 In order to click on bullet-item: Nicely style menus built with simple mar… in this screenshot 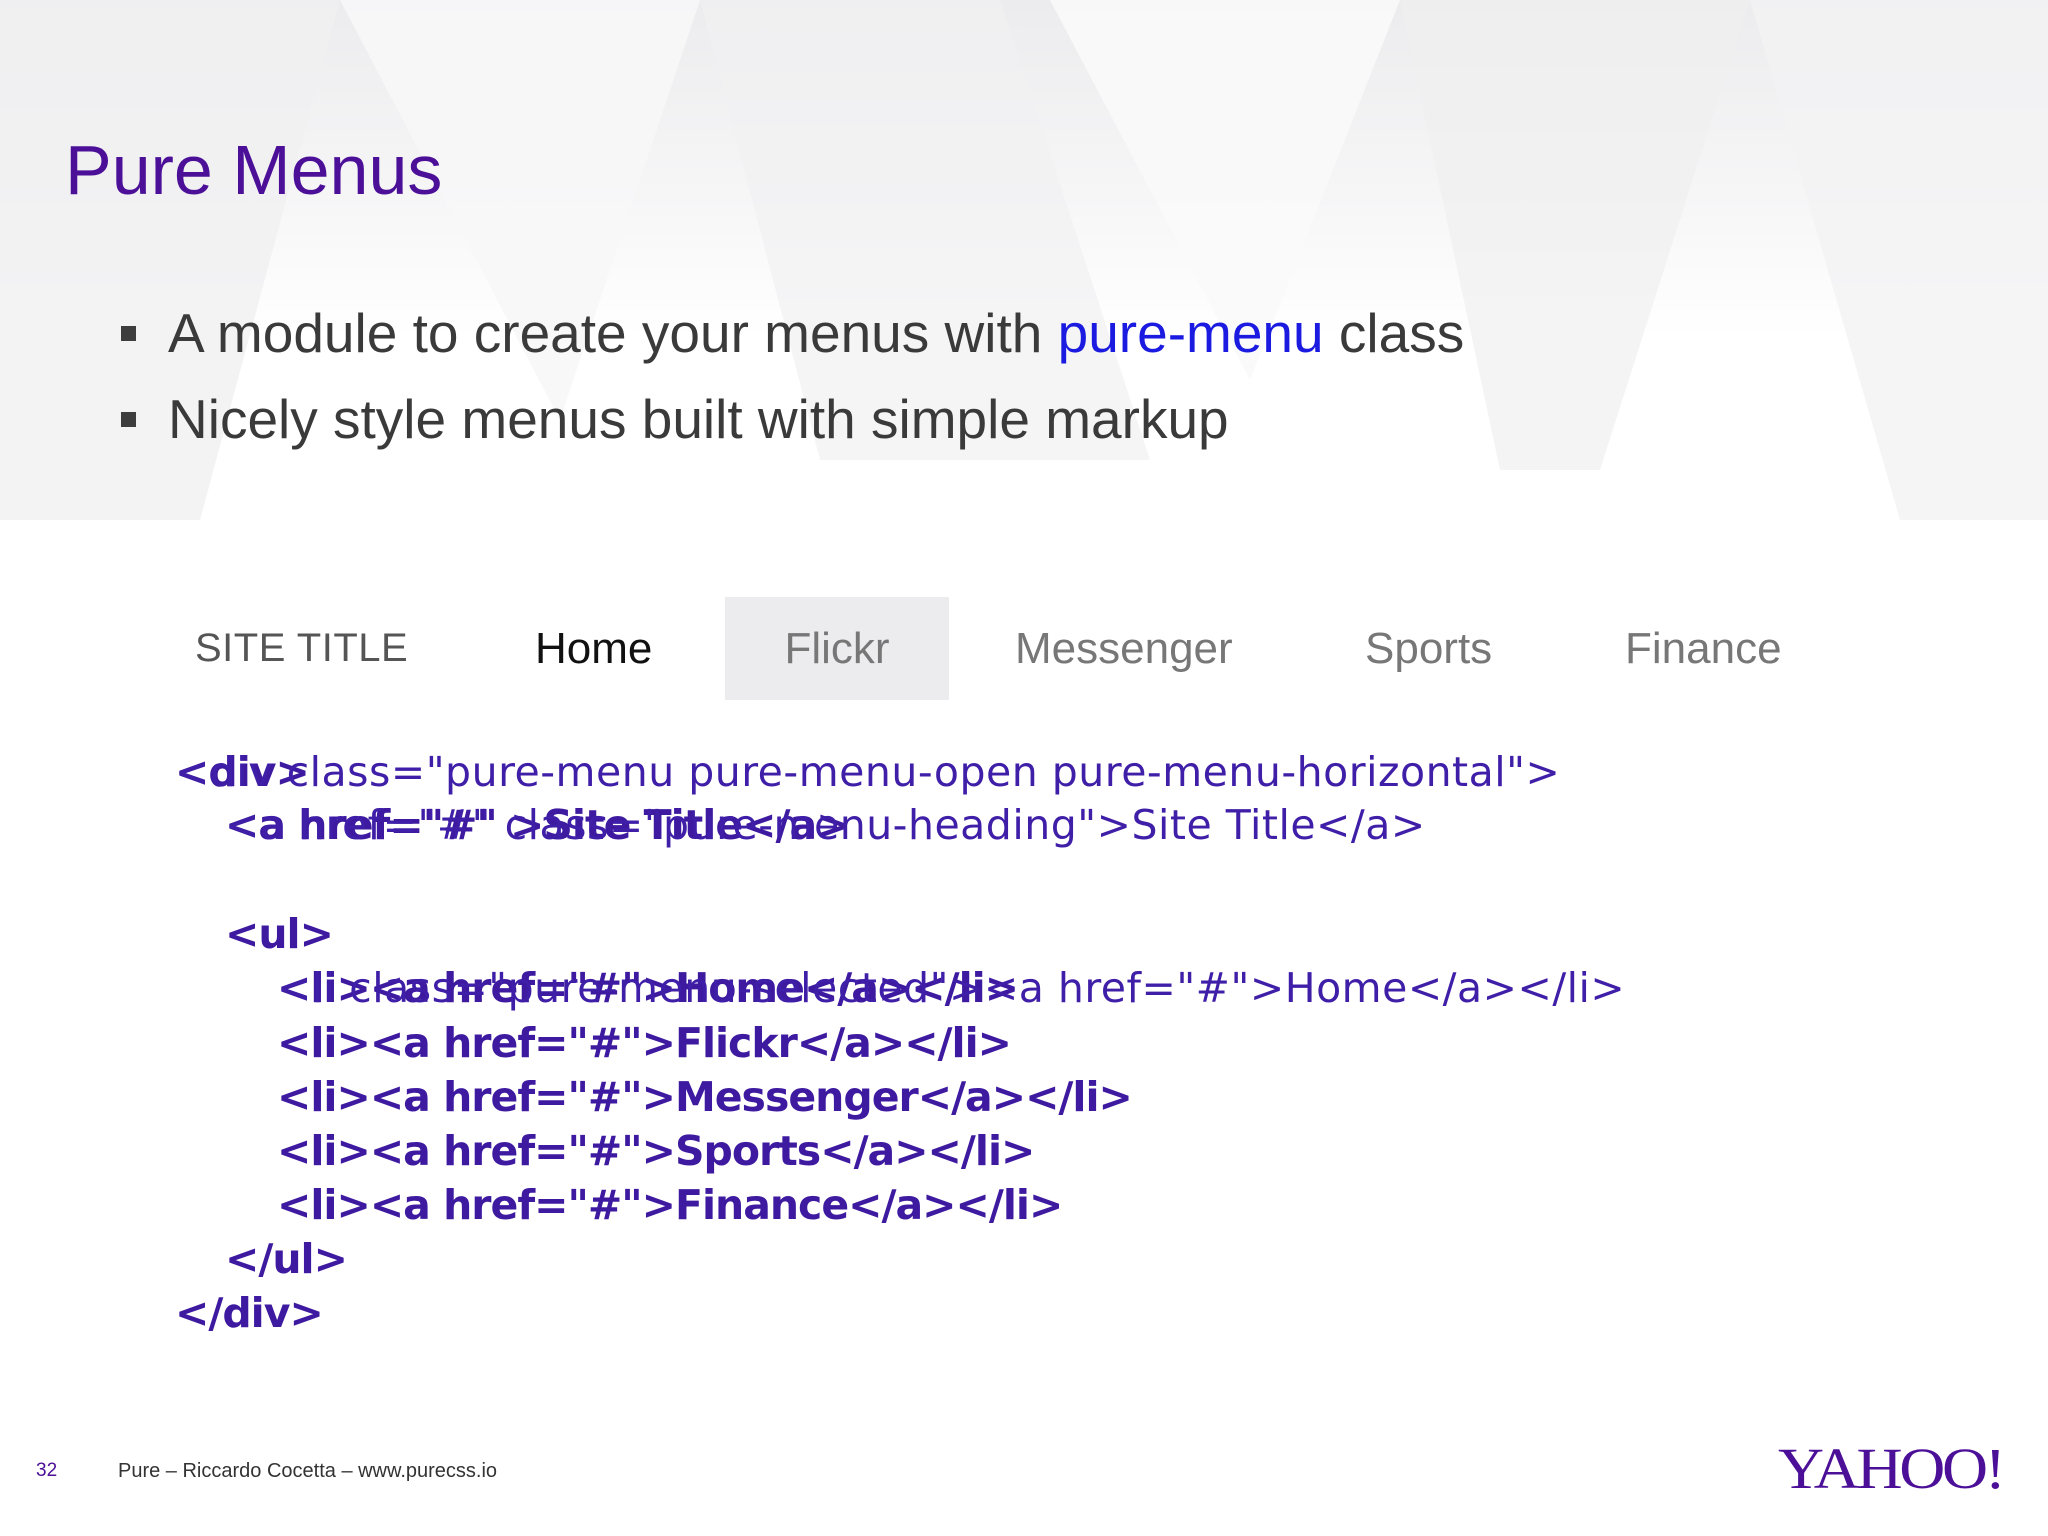, I will do `click(791, 419)`.